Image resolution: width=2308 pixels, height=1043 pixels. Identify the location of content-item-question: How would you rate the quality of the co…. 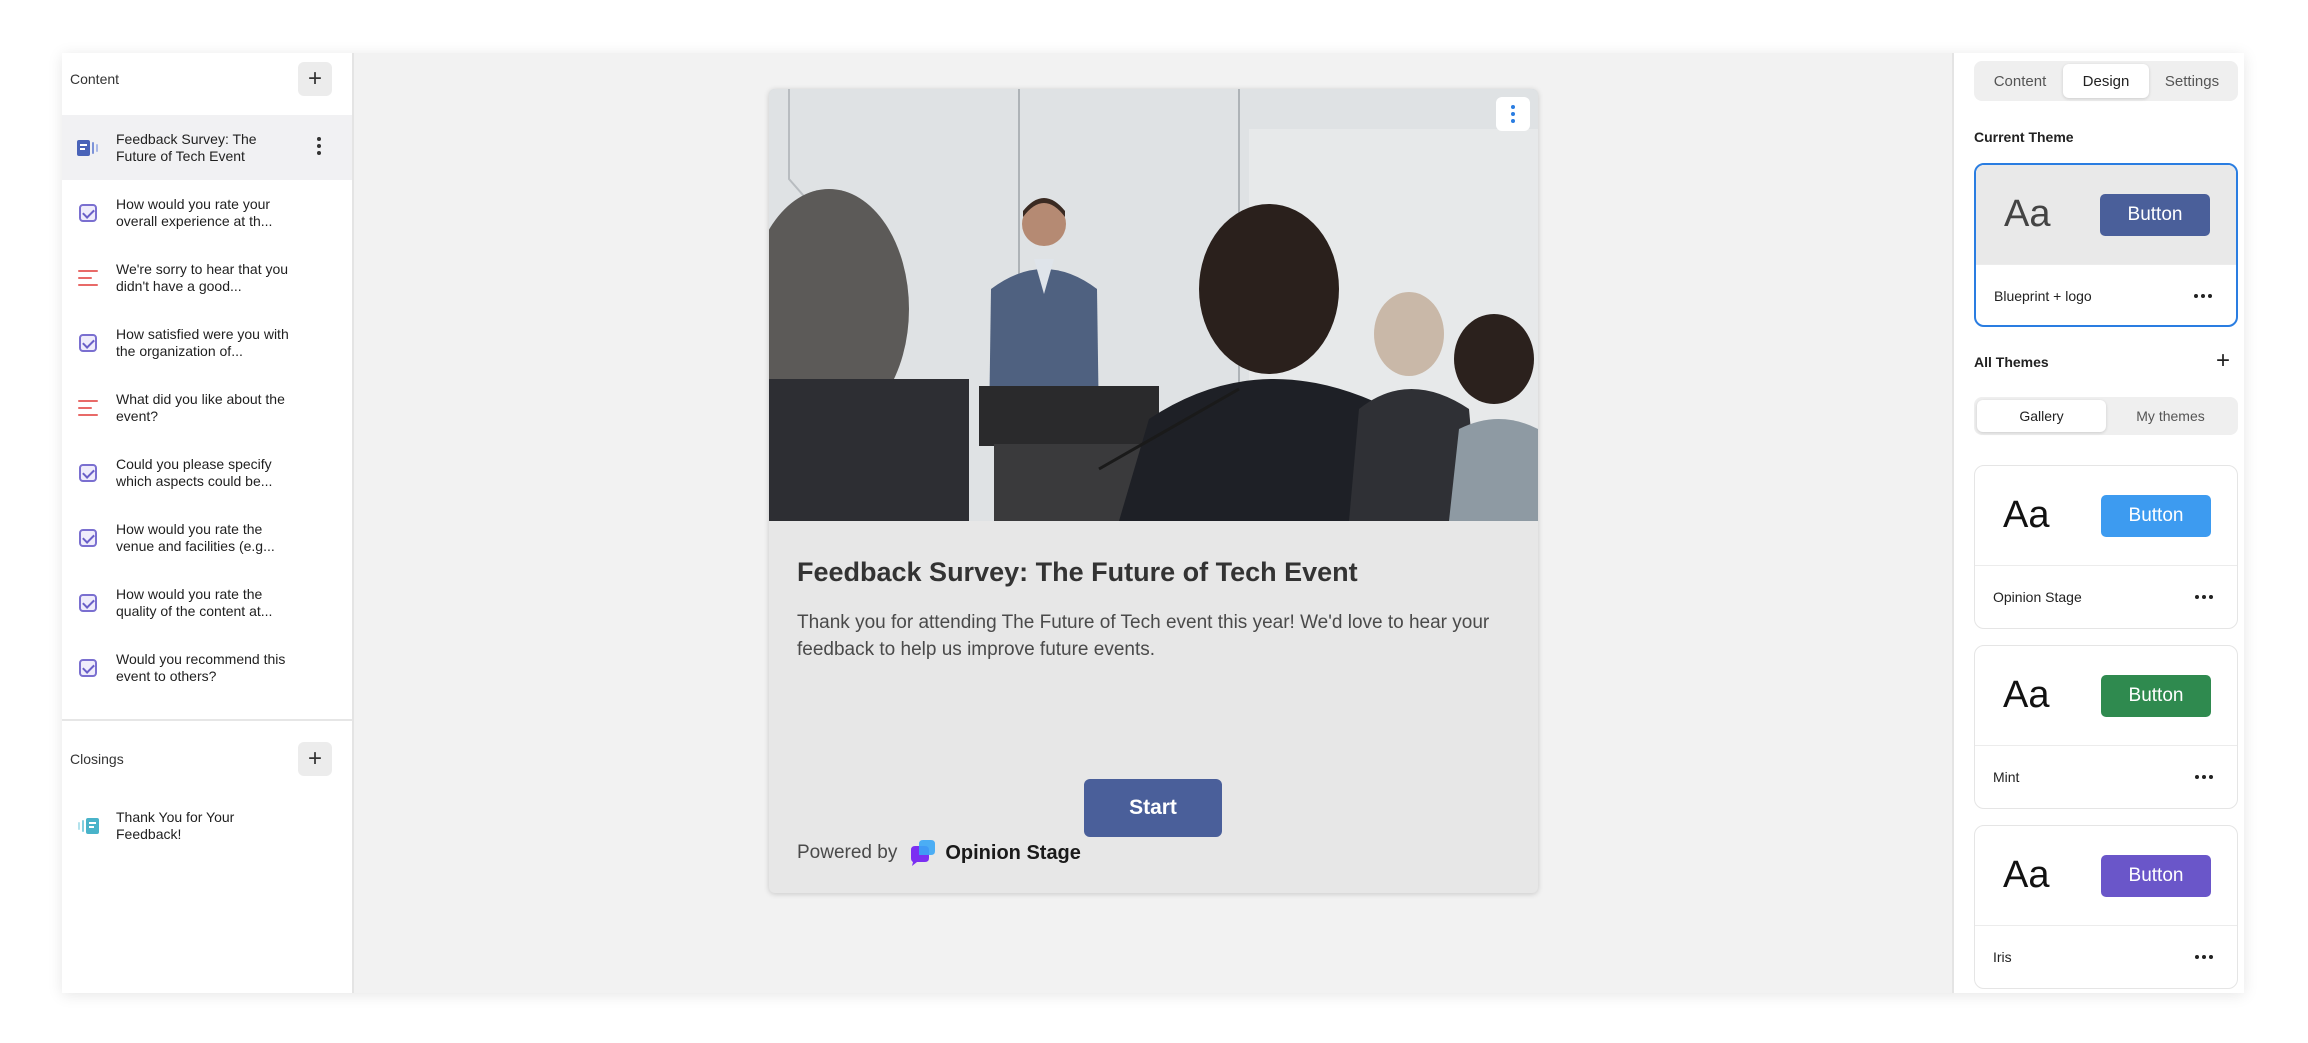
(207, 602).